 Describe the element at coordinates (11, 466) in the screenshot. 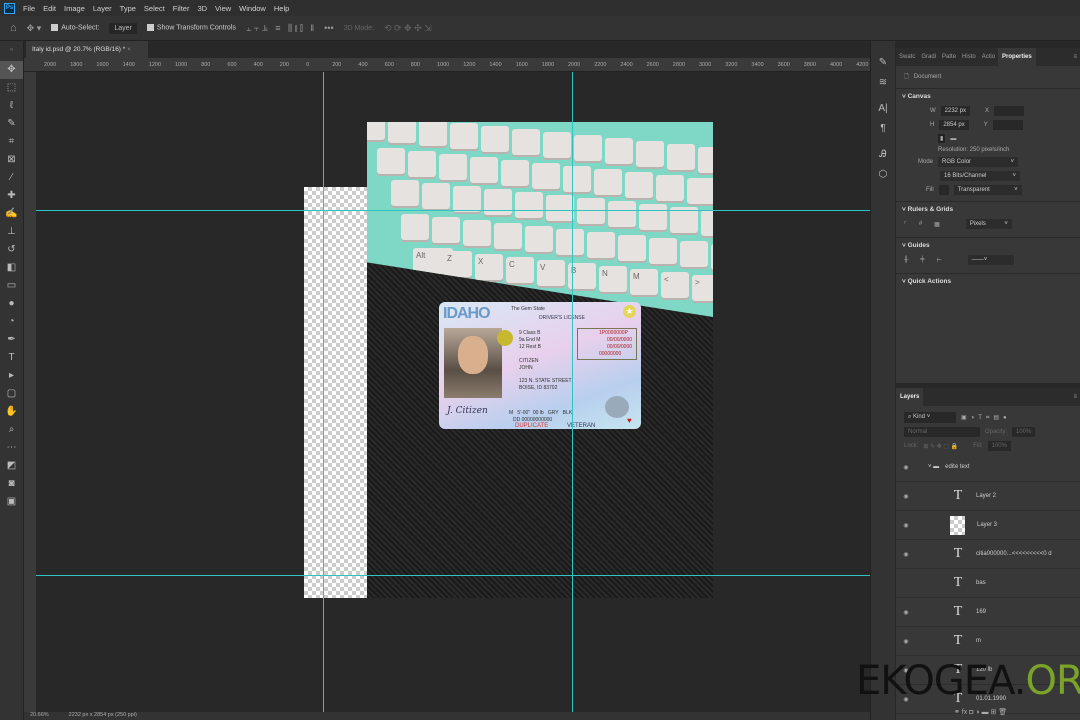

I see `color-swatches-icon: ◩` at that location.